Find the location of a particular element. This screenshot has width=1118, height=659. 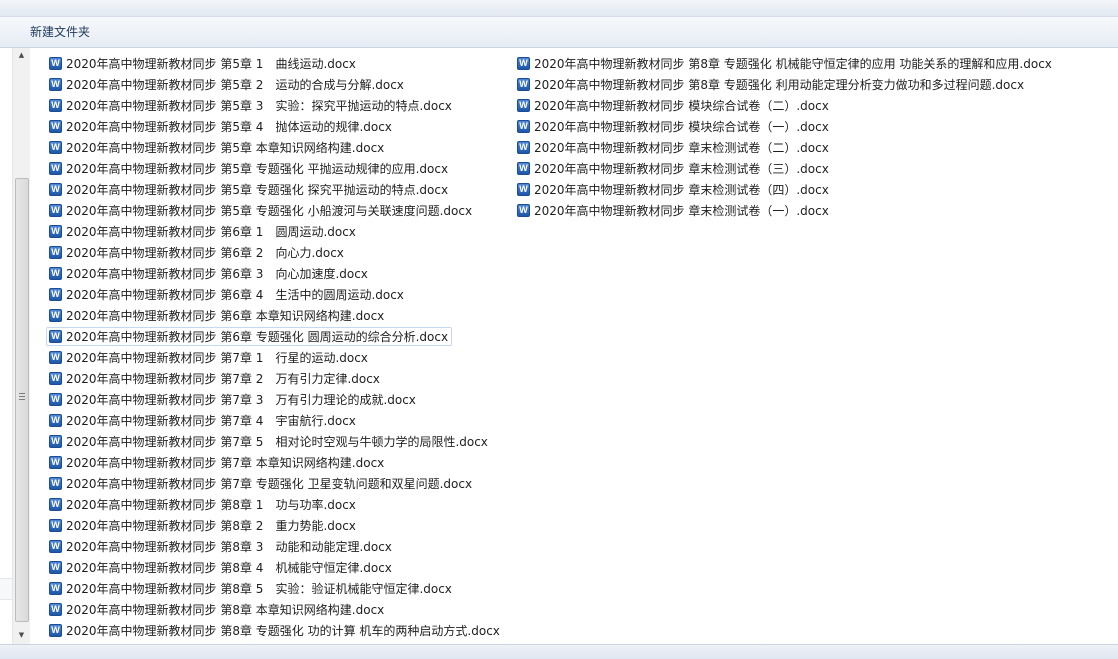

file-item: W 2020年高中物理新教材同步 第7章 2 万有引力定律.docx is located at coordinates (249, 378).